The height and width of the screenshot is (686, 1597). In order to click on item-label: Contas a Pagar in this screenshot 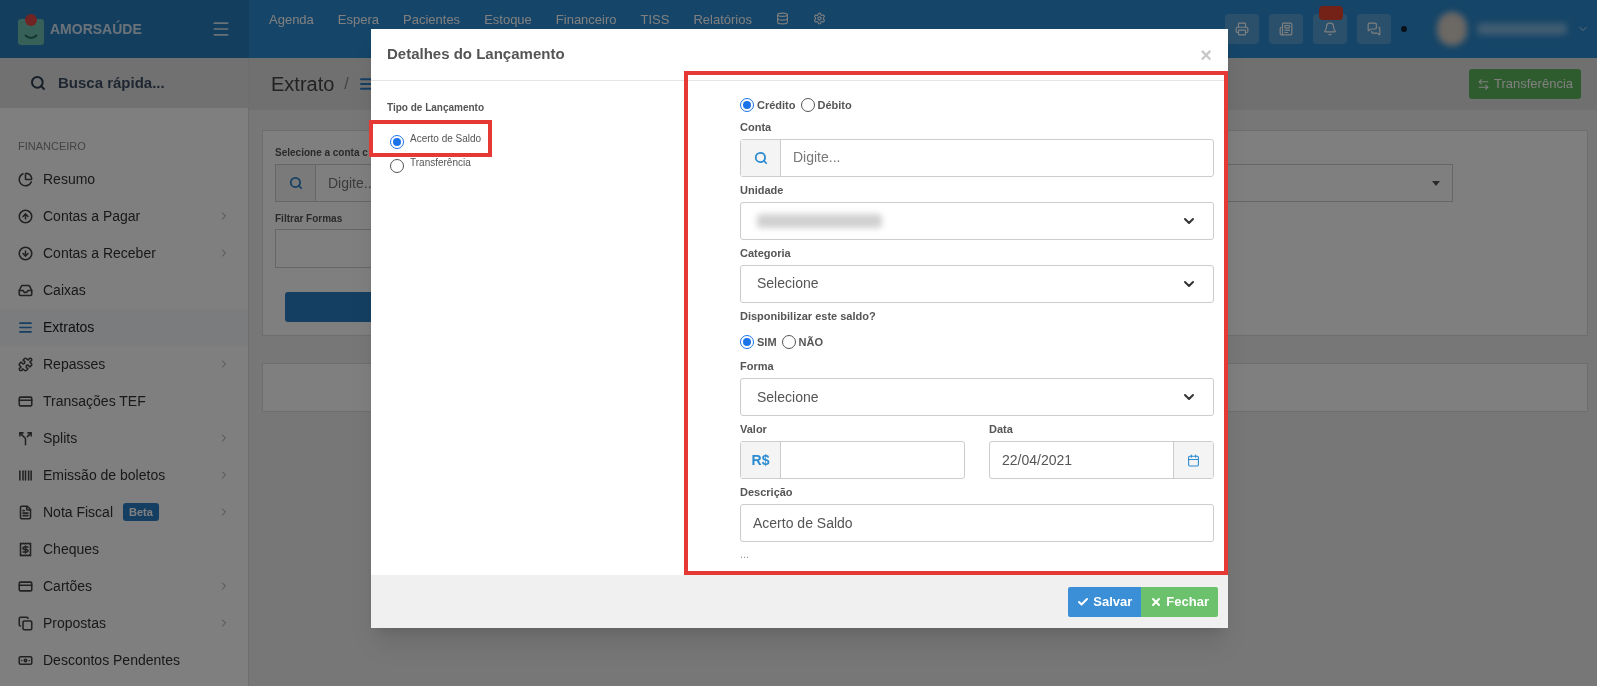, I will do `click(92, 216)`.